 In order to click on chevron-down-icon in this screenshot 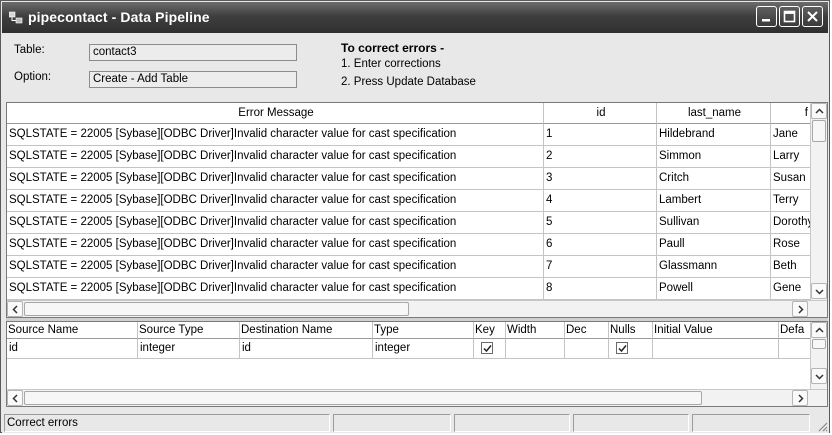, I will do `click(819, 292)`.